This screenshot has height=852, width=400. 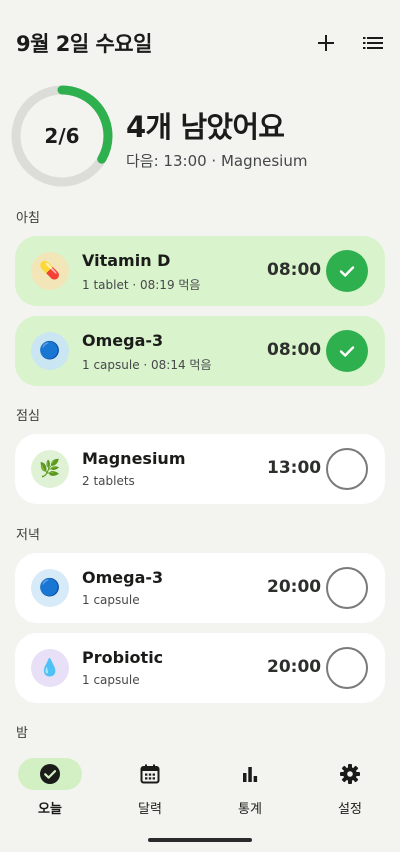 I want to click on nav-today-label: 오늘, so click(x=50, y=809).